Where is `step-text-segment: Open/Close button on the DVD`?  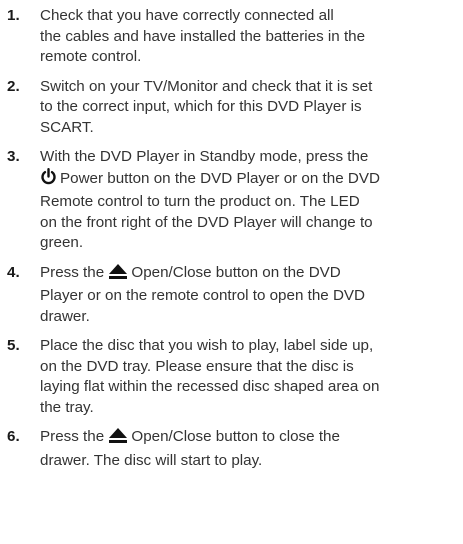
step-text-segment: Open/Close button on the DVD is located at coordinates (236, 272).